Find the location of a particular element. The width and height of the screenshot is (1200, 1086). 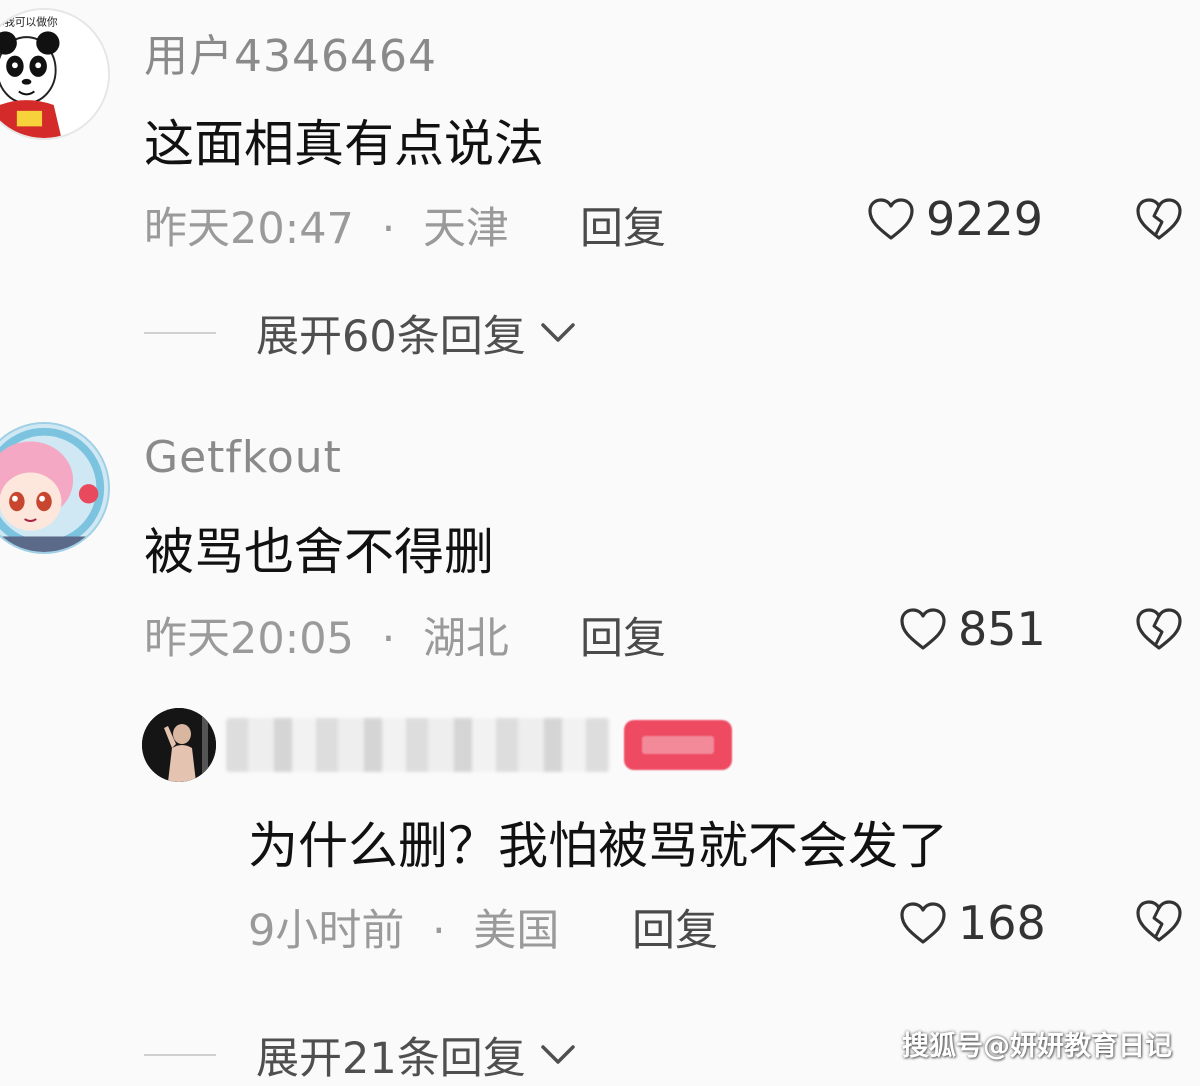

blurred-username is located at coordinates (418, 745).